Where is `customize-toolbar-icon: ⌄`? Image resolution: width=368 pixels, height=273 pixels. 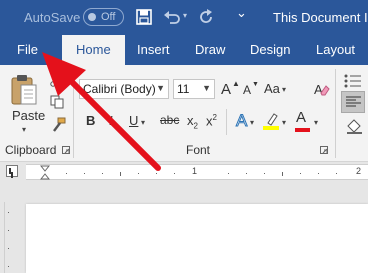
customize-toolbar-icon: ⌄ is located at coordinates (241, 13).